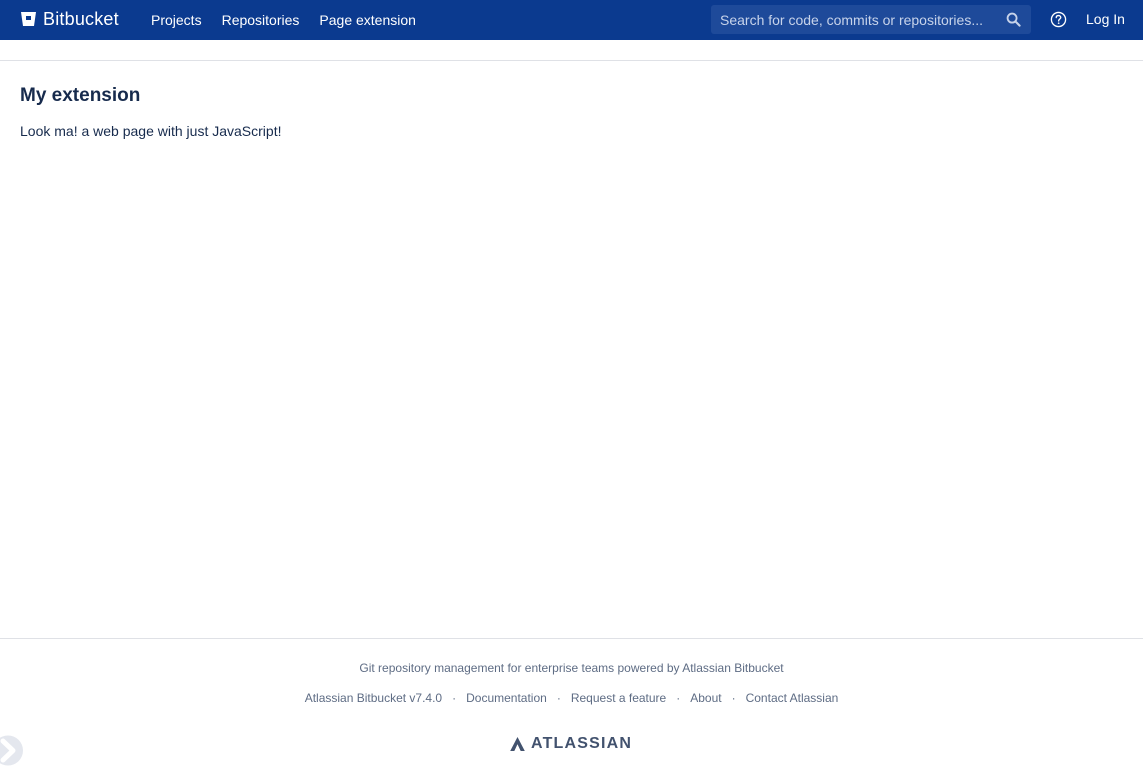 This screenshot has height=768, width=1143. What do you see at coordinates (705, 698) in the screenshot?
I see `footer-link-about: About` at bounding box center [705, 698].